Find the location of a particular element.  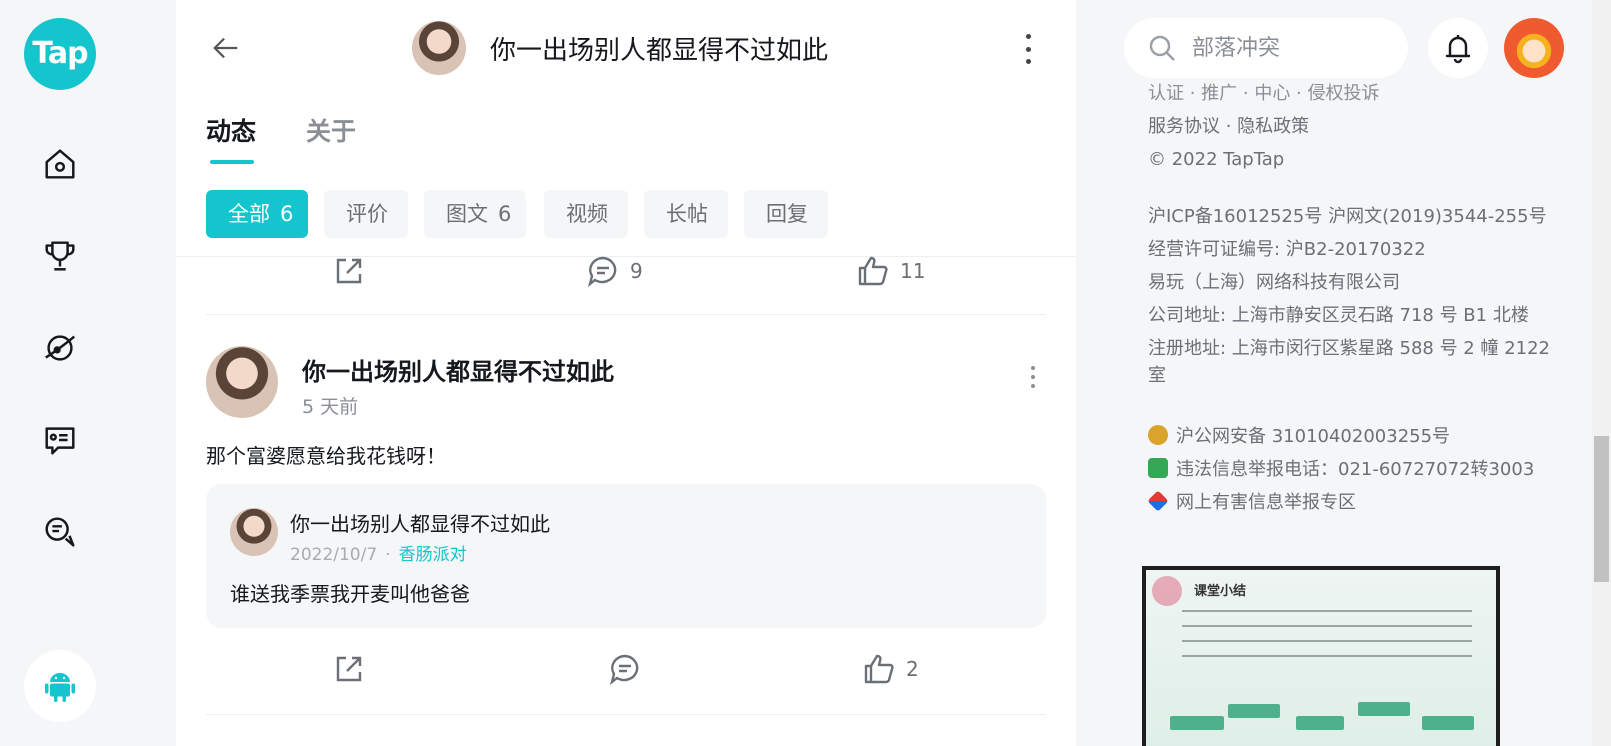

quoted-meta: 2022/10/7 · 香肠派对 is located at coordinates (378, 555).